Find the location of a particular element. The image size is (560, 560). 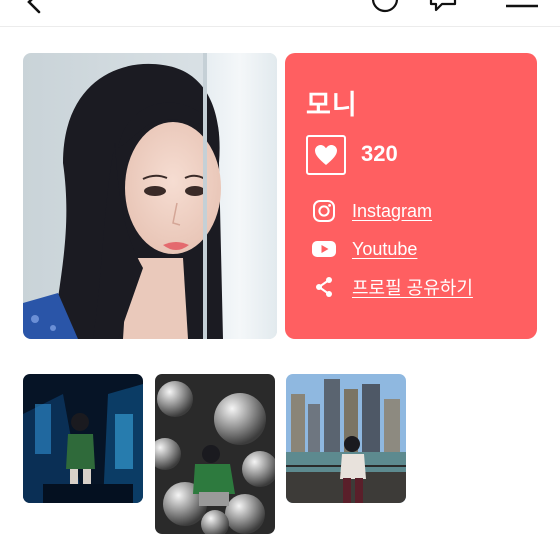

chat-bubble-icon is located at coordinates (443, 6).